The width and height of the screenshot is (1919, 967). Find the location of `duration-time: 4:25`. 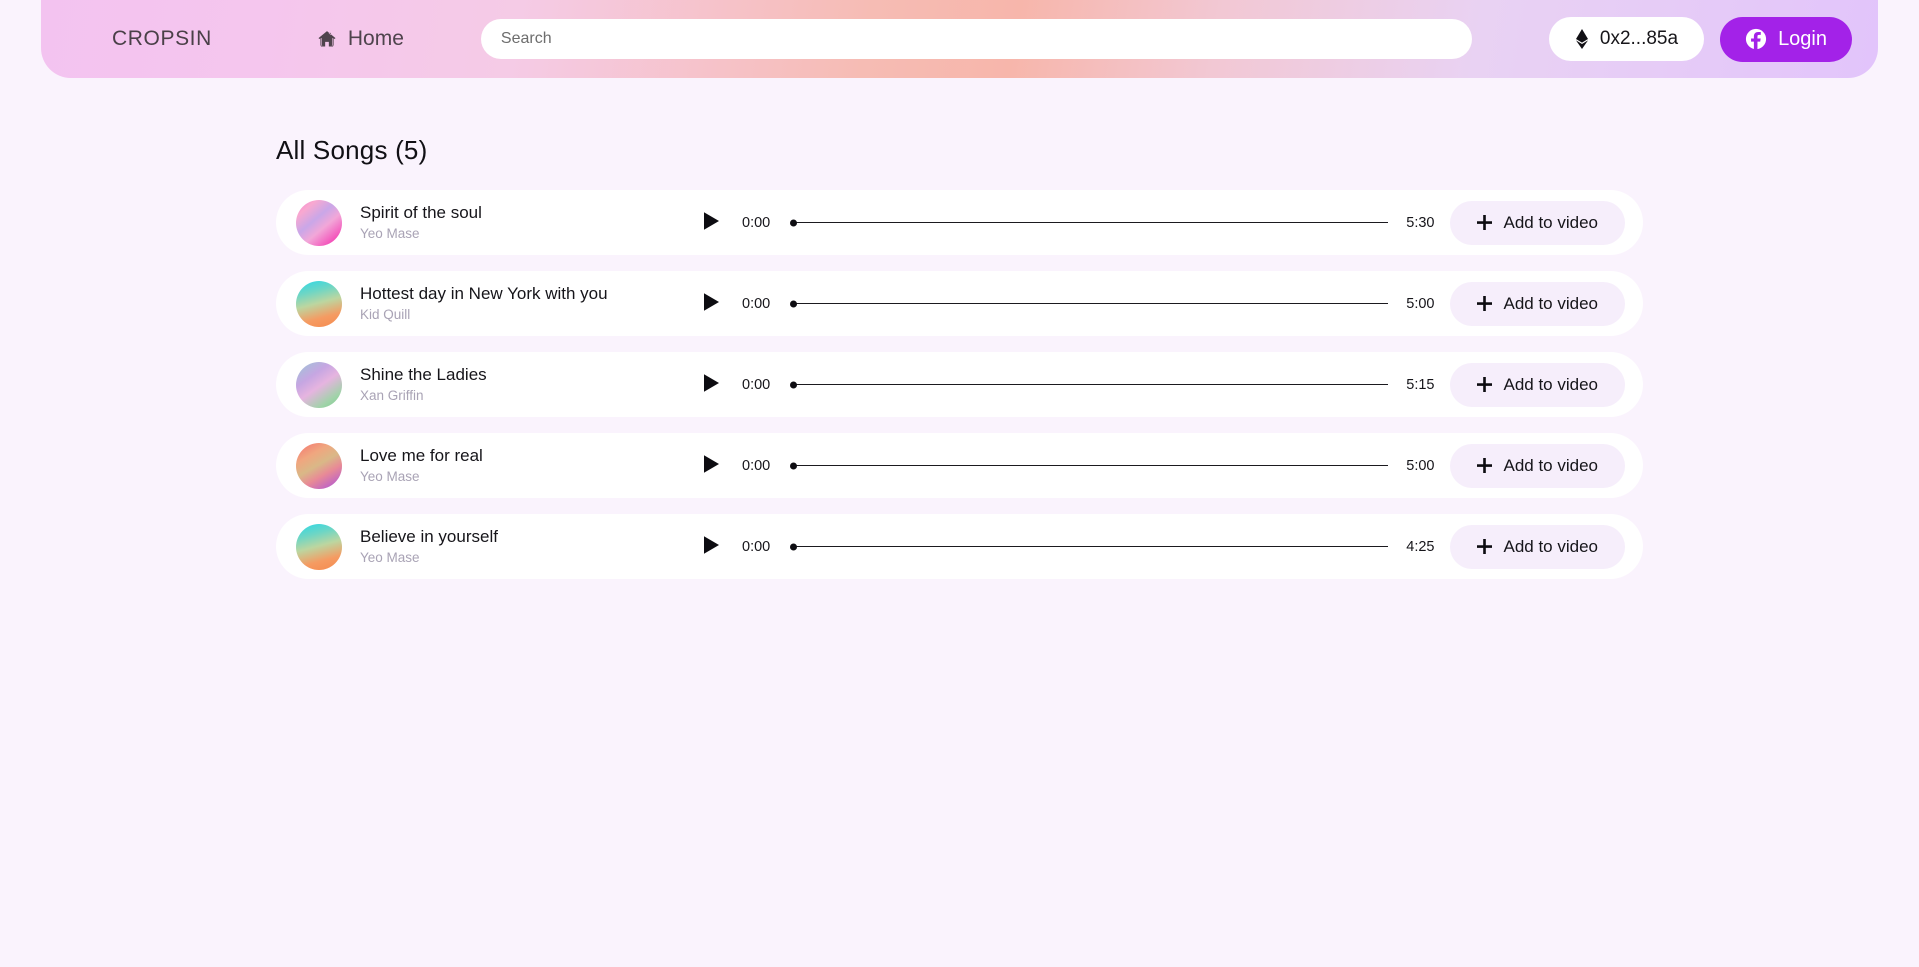

duration-time: 4:25 is located at coordinates (1420, 546).